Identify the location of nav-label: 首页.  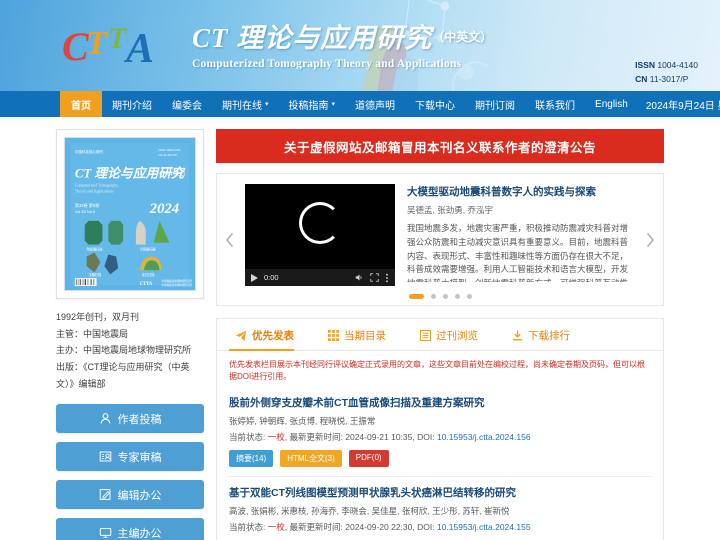
(81, 106).